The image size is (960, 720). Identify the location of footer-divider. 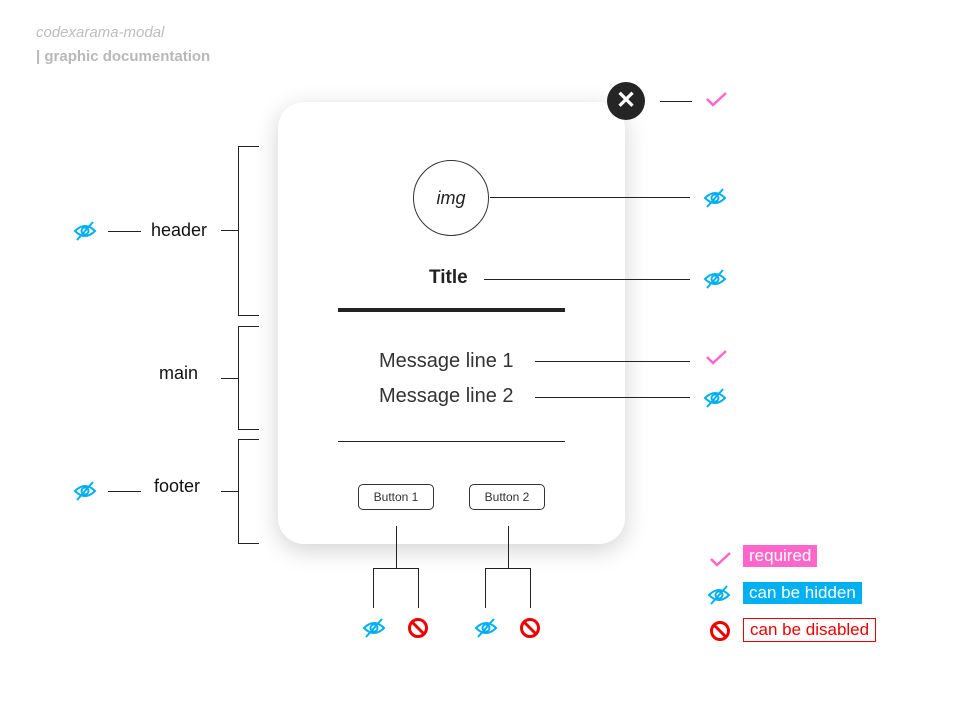
(451, 441).